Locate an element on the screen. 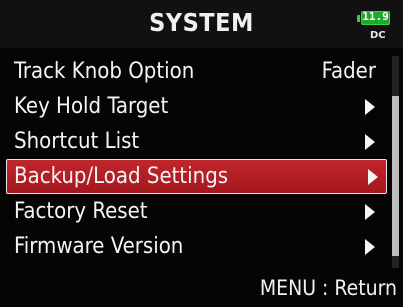  power-source-label: DC is located at coordinates (378, 35).